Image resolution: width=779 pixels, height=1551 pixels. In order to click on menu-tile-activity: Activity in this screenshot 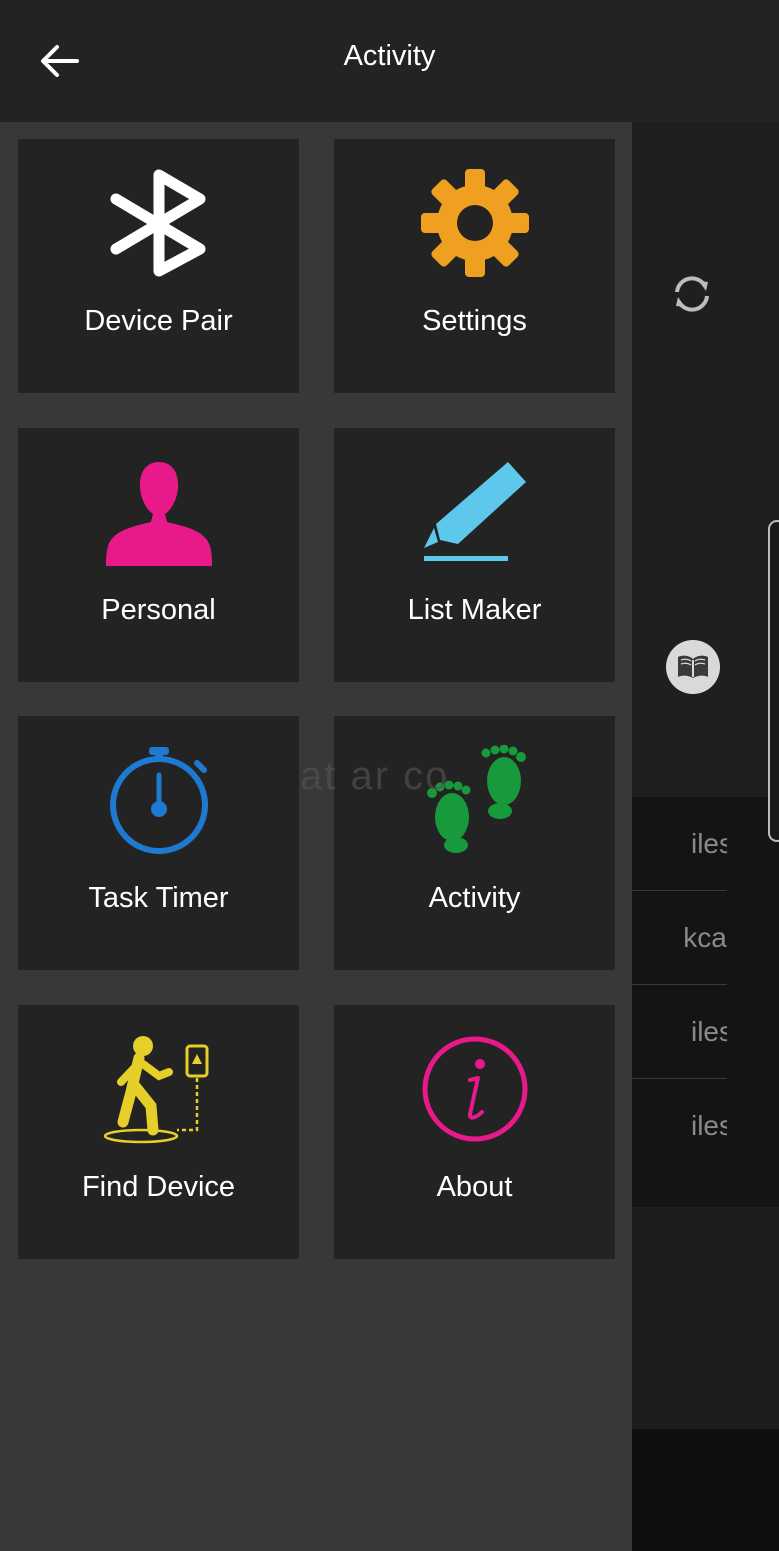, I will do `click(474, 843)`.